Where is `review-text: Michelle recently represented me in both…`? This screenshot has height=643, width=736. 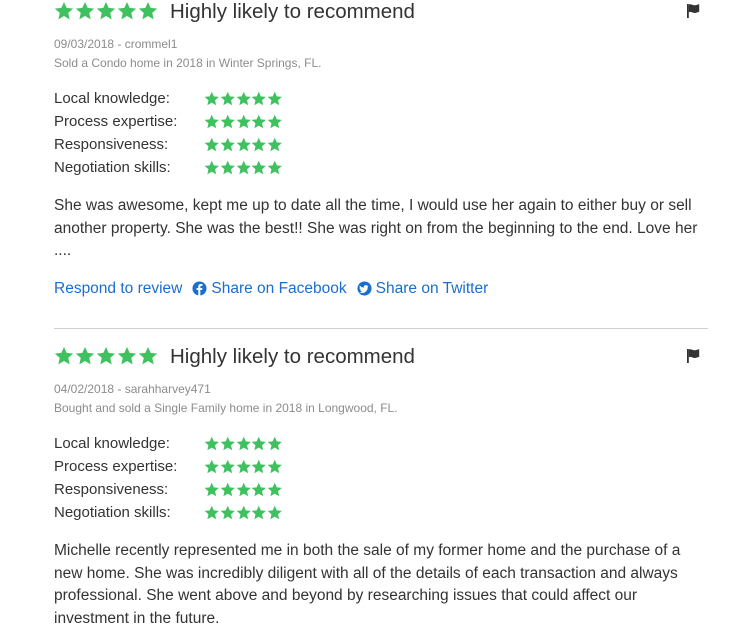 review-text: Michelle recently represented me in both… is located at coordinates (367, 584).